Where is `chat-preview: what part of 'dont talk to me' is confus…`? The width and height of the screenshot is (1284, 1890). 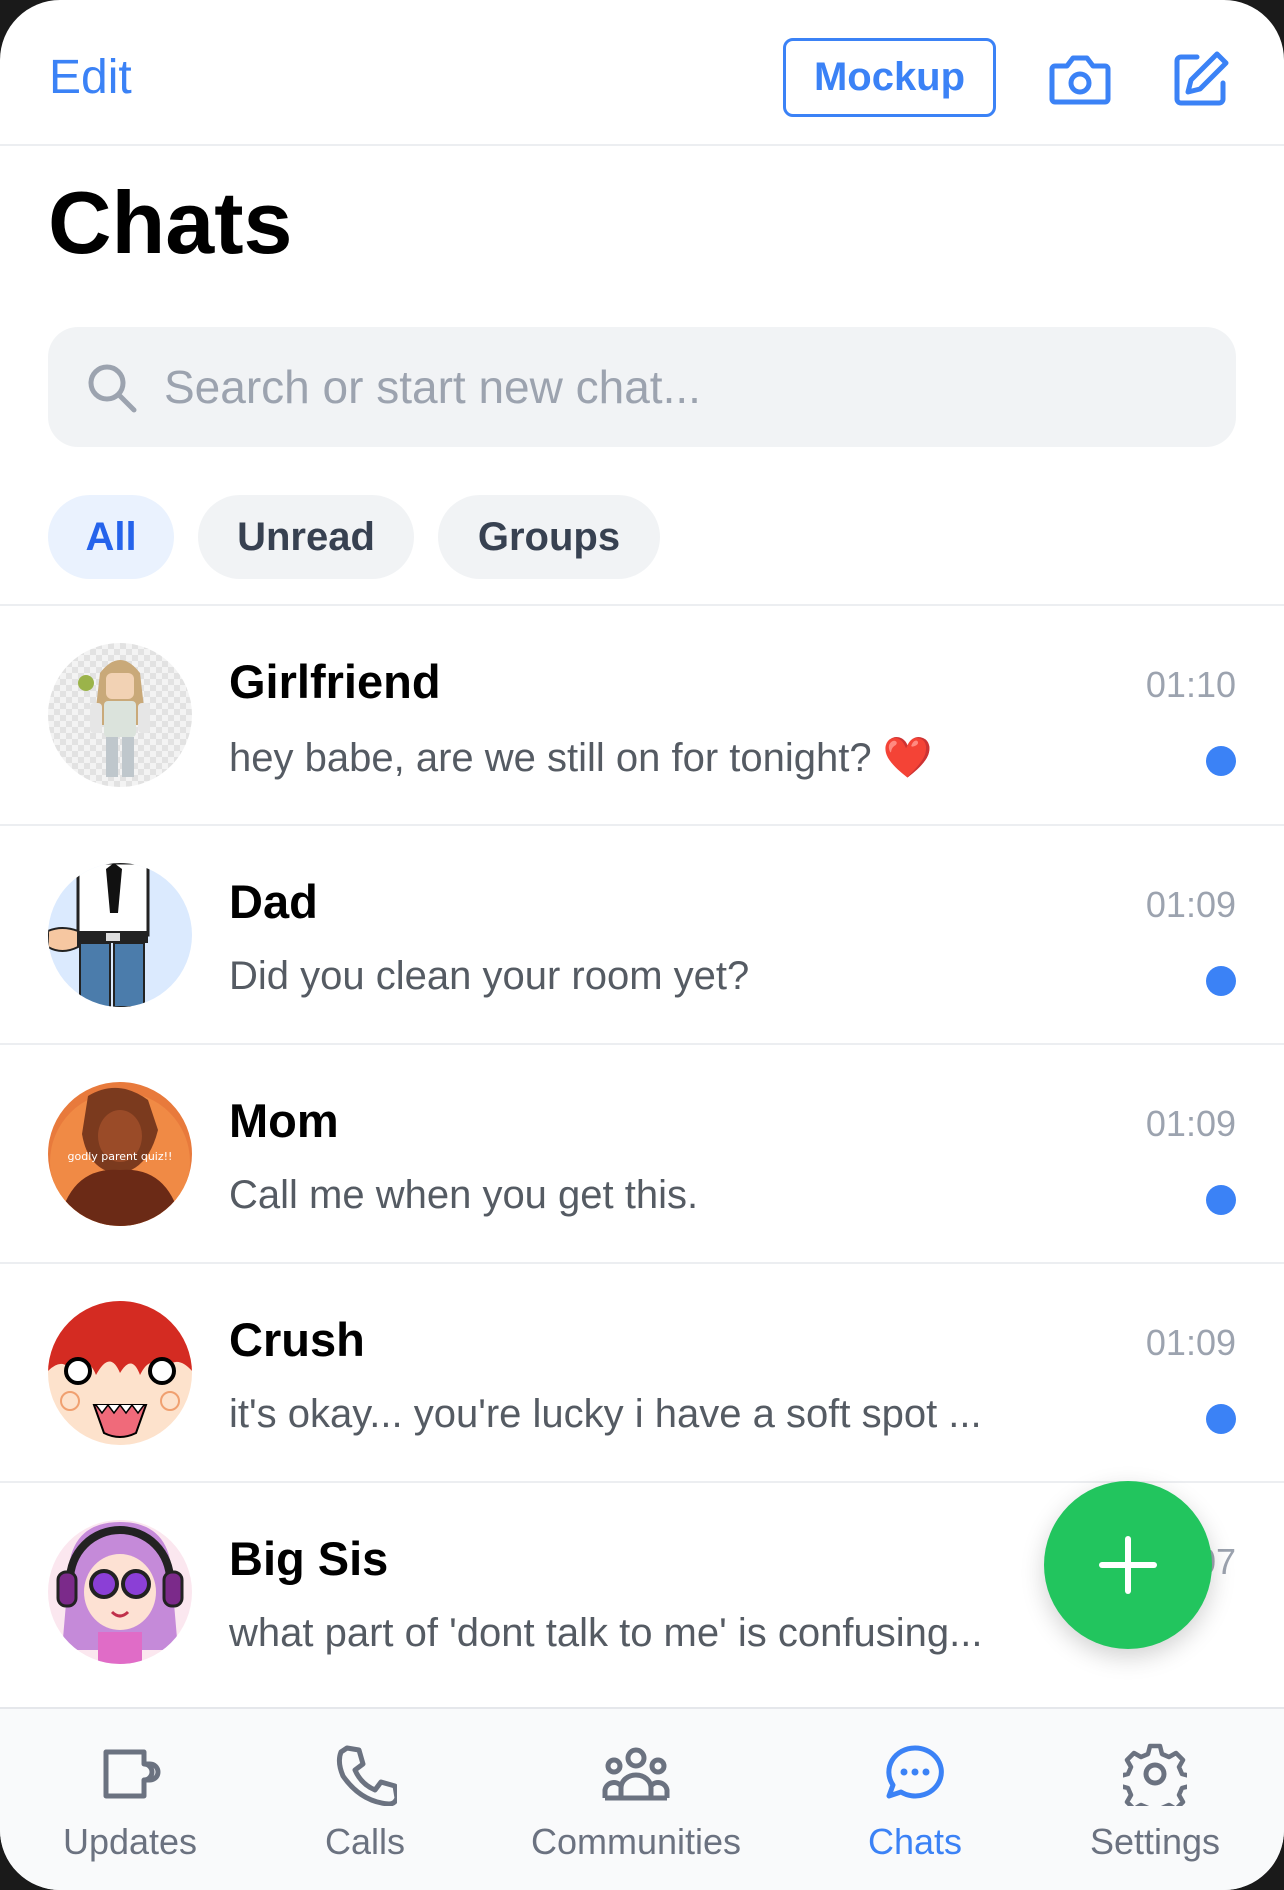 chat-preview: what part of 'dont talk to me' is confus… is located at coordinates (606, 1633).